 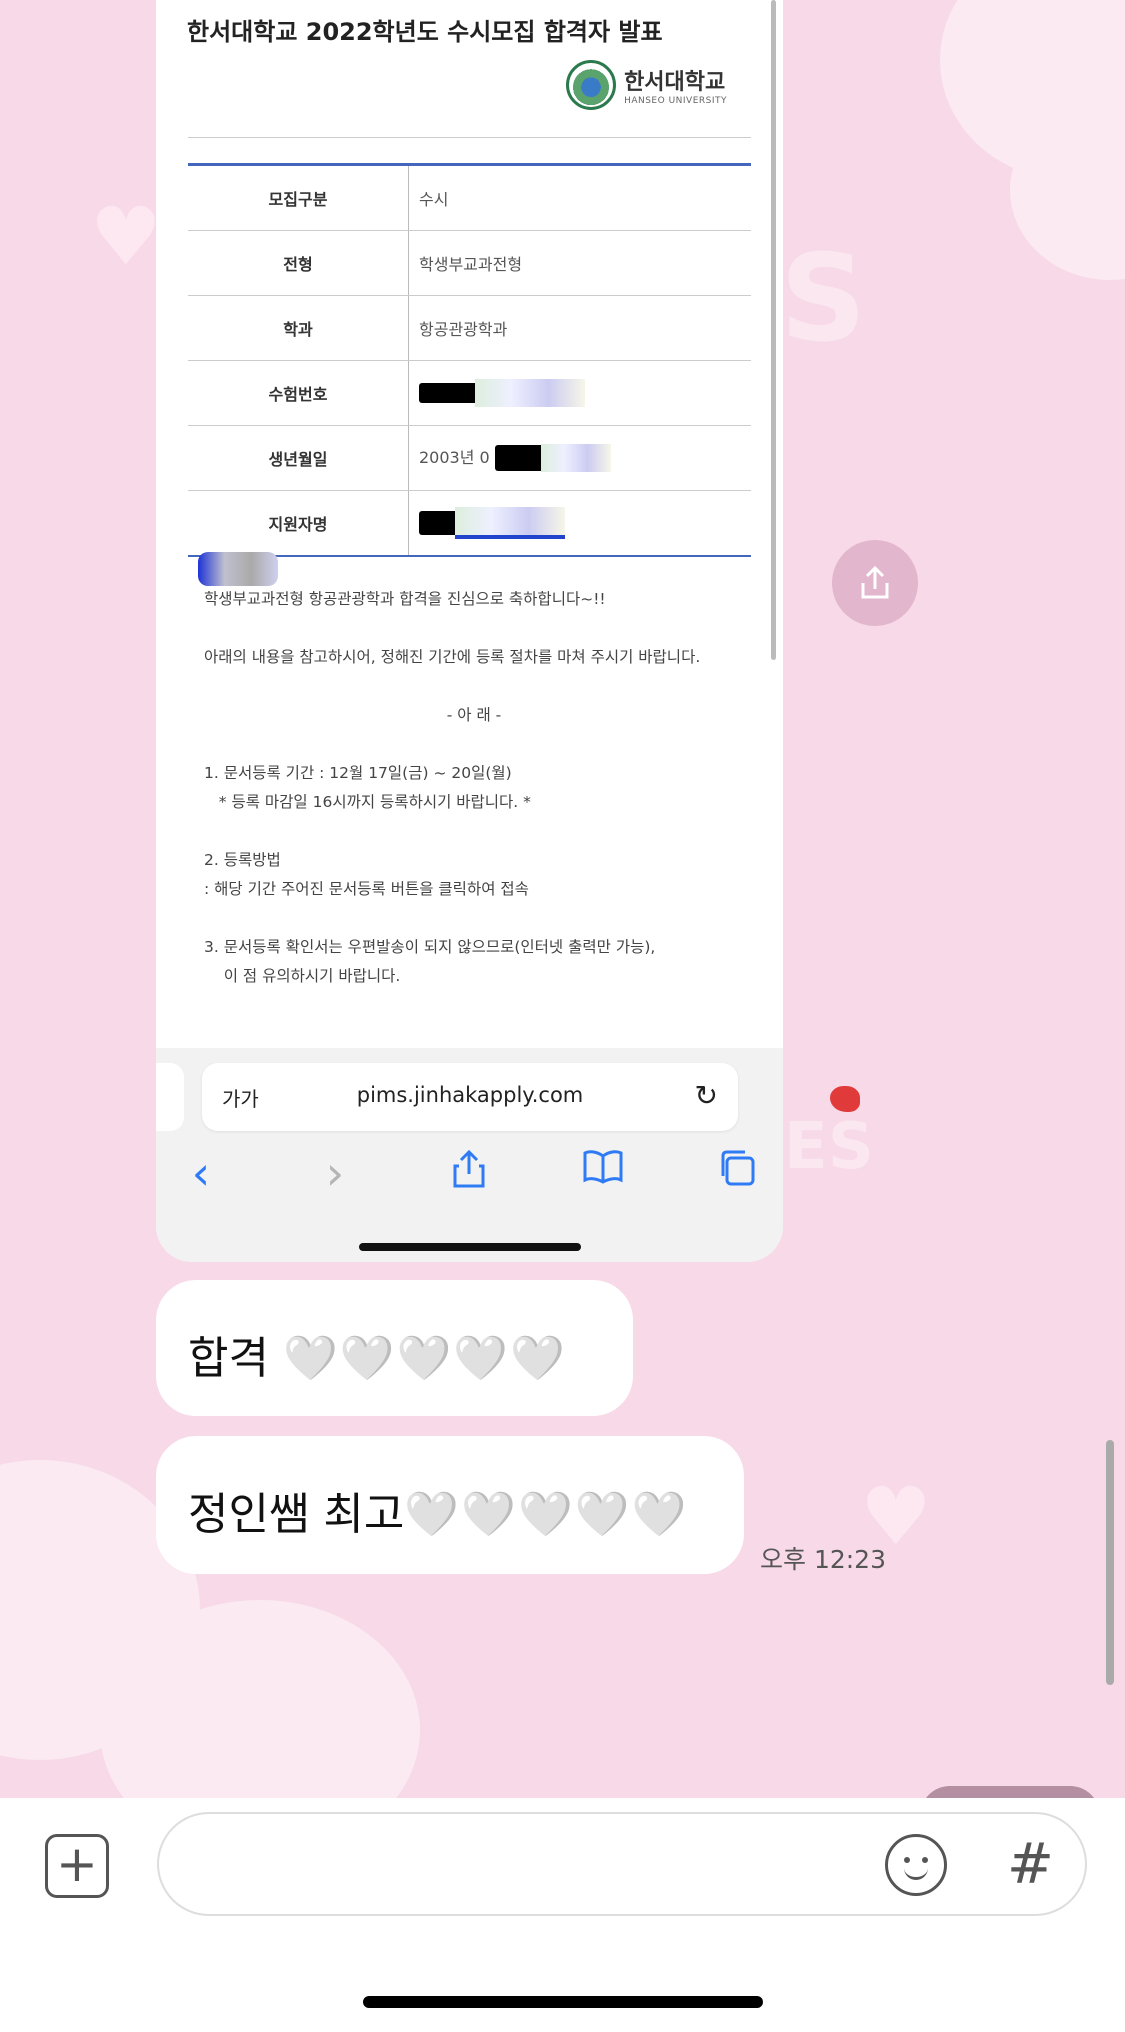 I want to click on logo-english-name: HANSEO UNIVERSITY, so click(x=675, y=101).